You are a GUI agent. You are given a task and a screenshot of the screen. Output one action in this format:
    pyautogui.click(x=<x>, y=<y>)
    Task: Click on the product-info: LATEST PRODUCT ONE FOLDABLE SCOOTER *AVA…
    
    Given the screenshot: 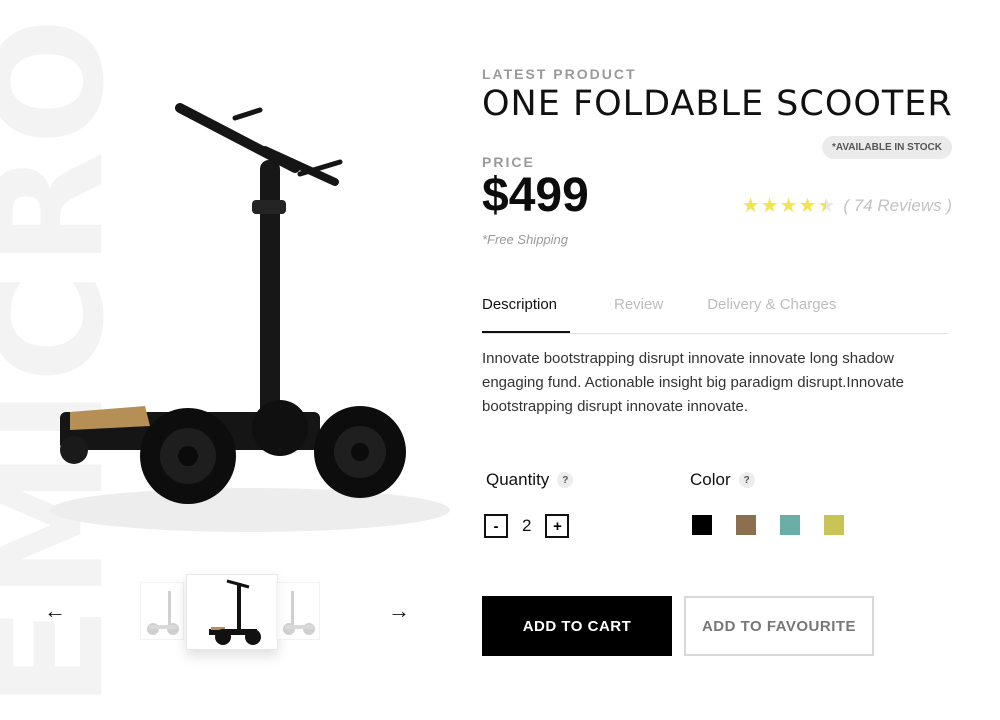 What is the action you would take?
    pyautogui.click(x=717, y=156)
    